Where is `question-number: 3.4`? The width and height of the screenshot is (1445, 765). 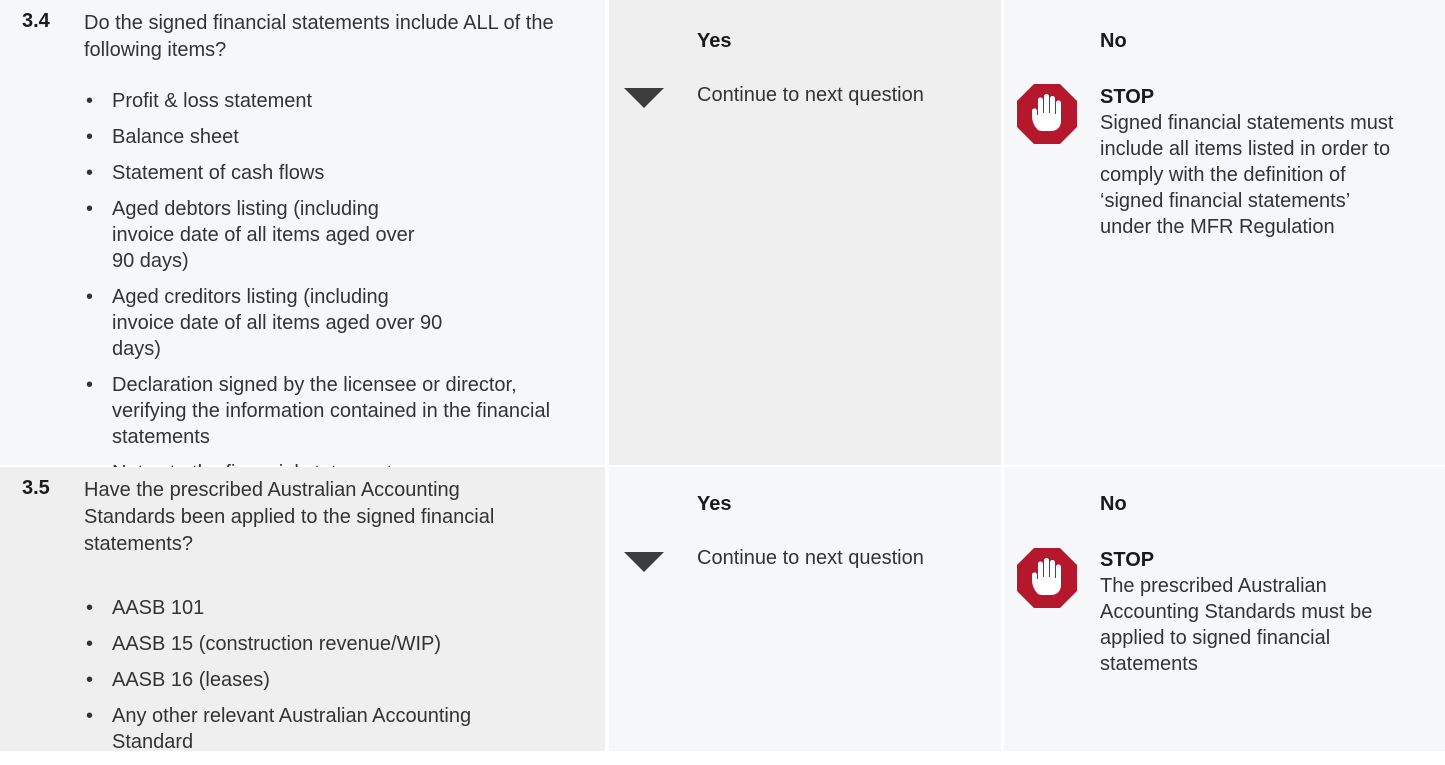
question-number: 3.4 is located at coordinates (36, 21).